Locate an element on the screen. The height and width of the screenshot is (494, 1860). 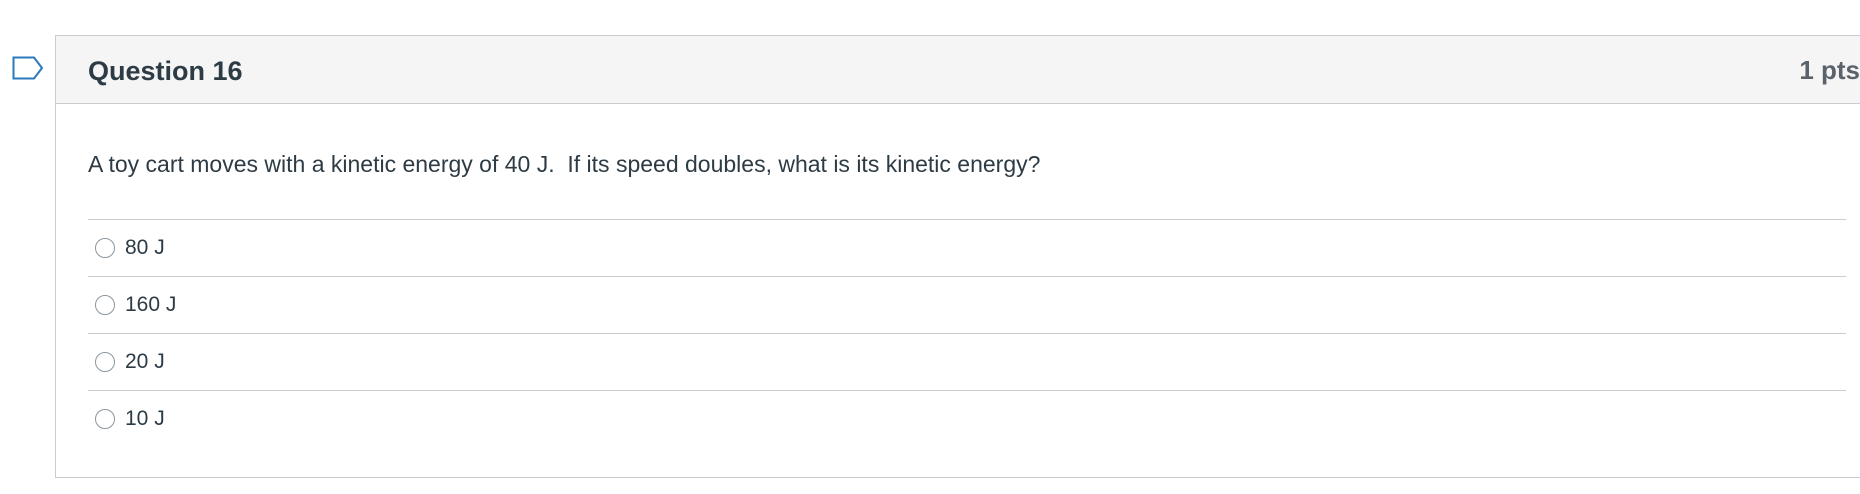
flag-icon is located at coordinates (28, 68).